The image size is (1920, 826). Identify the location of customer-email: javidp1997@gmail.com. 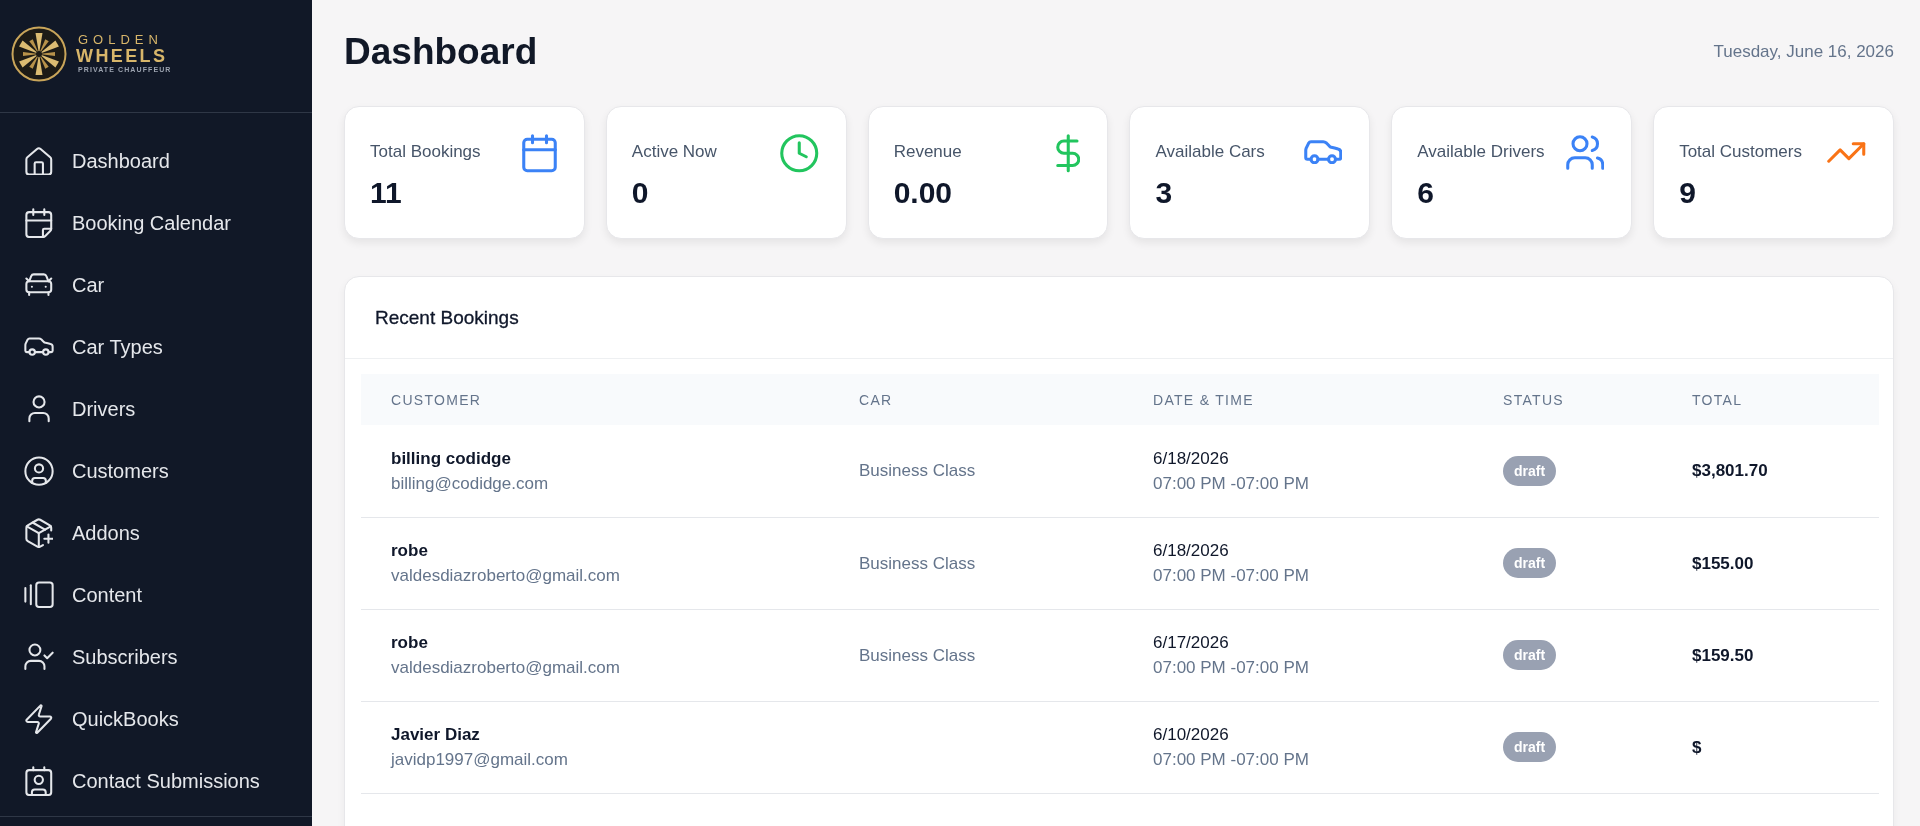
(479, 760).